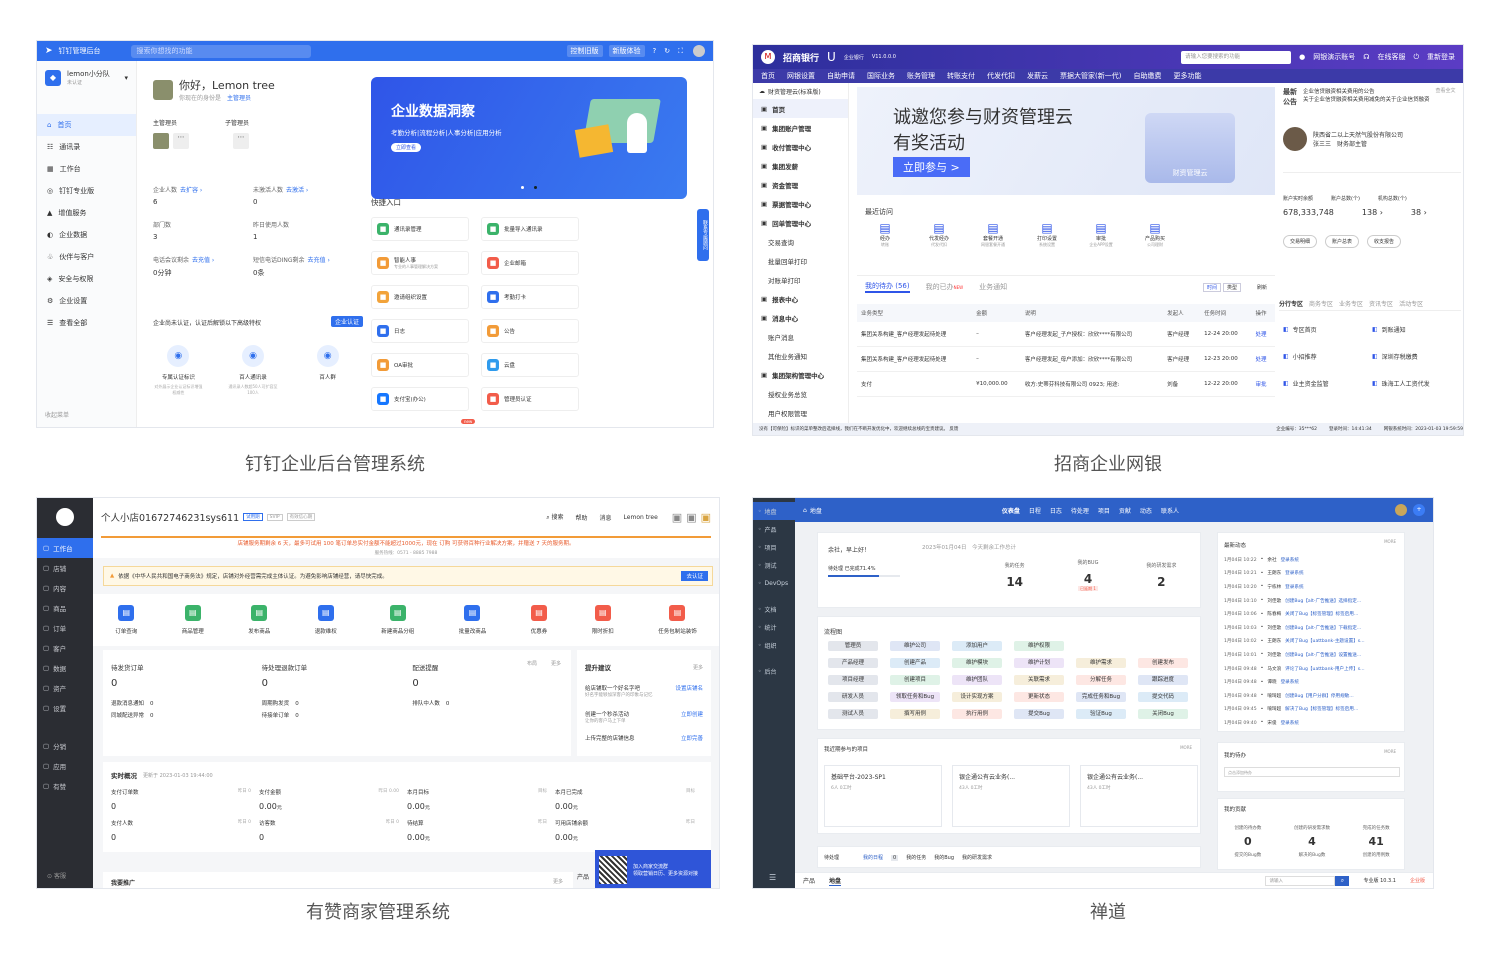 This screenshot has height=965, width=1500. What do you see at coordinates (993, 287) in the screenshot?
I see `tab-notice: 业务通知` at bounding box center [993, 287].